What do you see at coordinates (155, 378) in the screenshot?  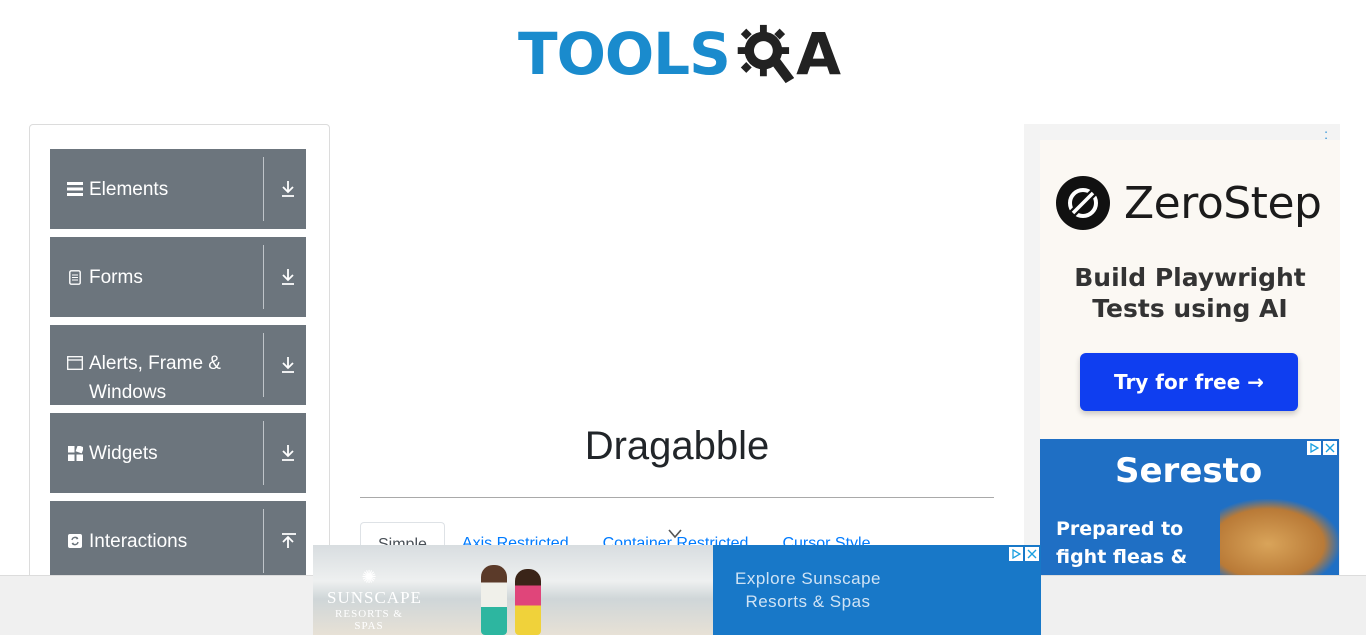 I see `sidebar-group-label: Alerts, Frame & Windows` at bounding box center [155, 378].